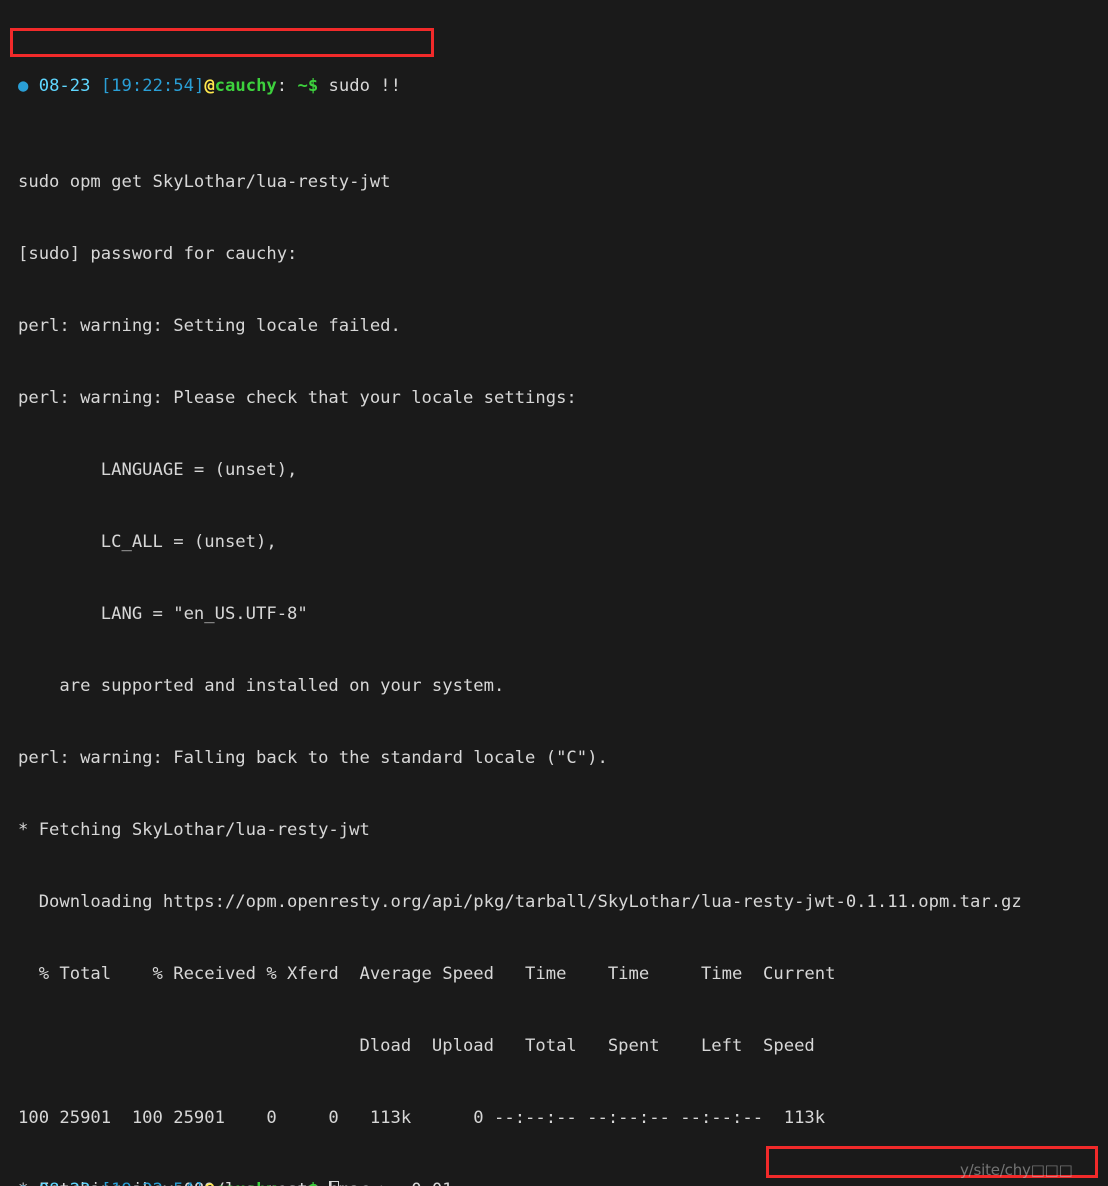 Image resolution: width=1108 pixels, height=1186 pixels. Describe the element at coordinates (158, 254) in the screenshot. I see `terminal-line: [sudo] password for cauchy:` at that location.